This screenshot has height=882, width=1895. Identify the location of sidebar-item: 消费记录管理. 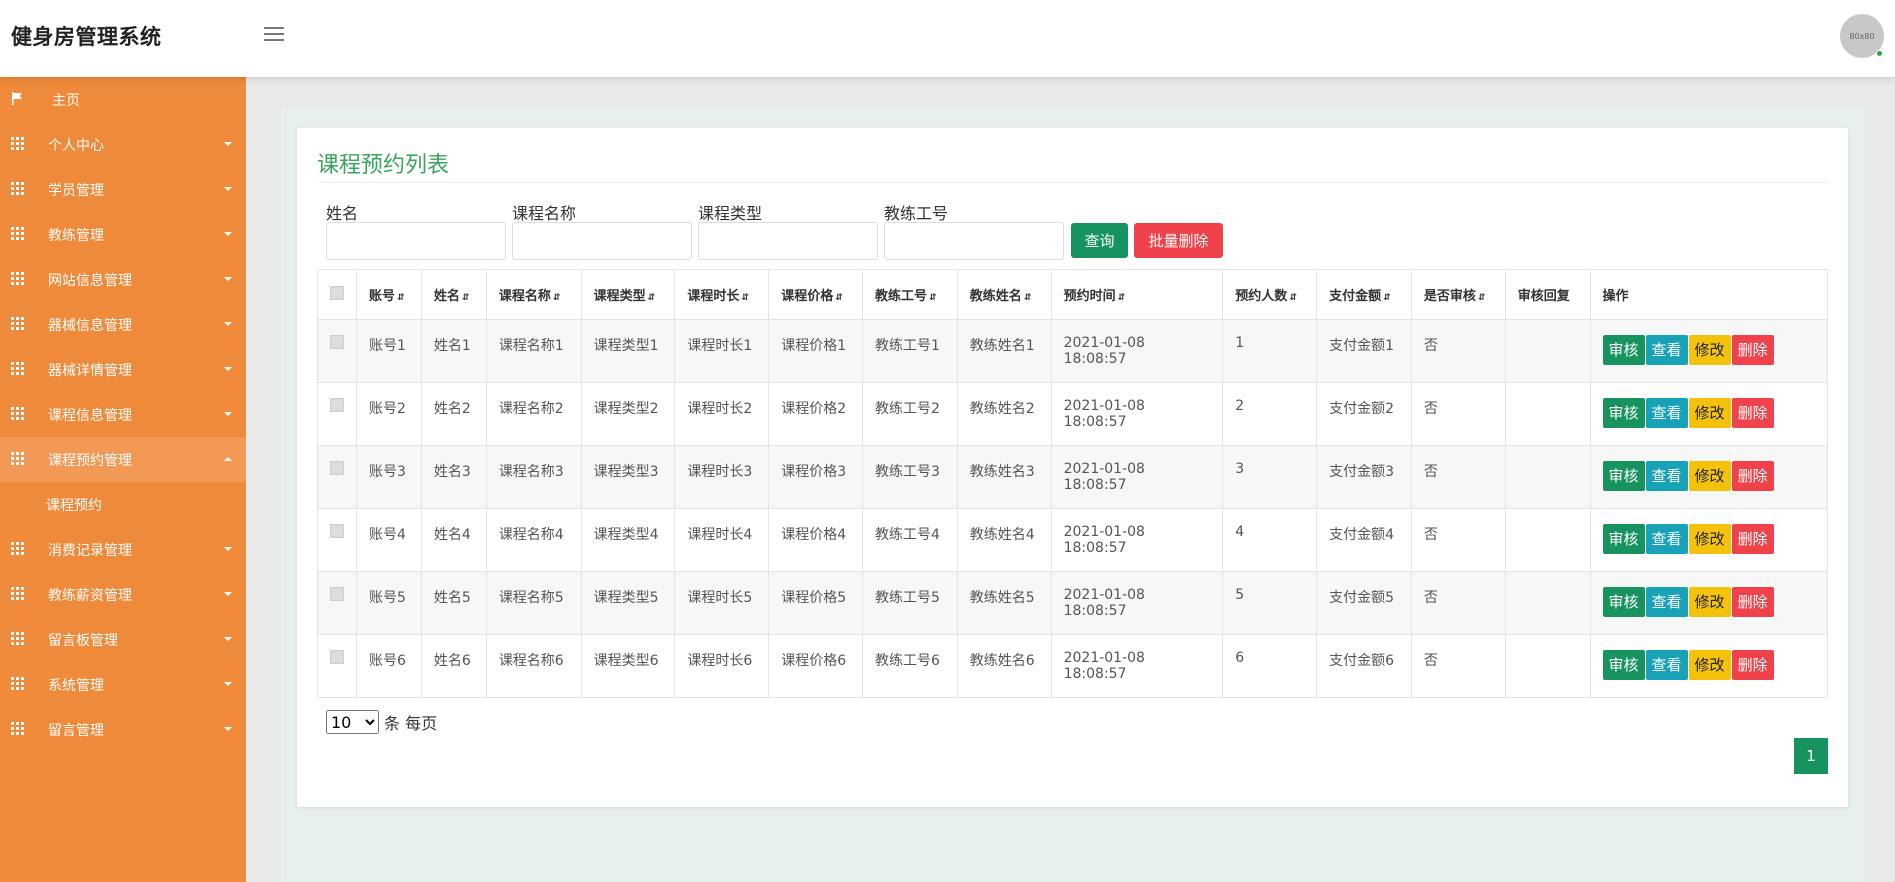
(123, 549).